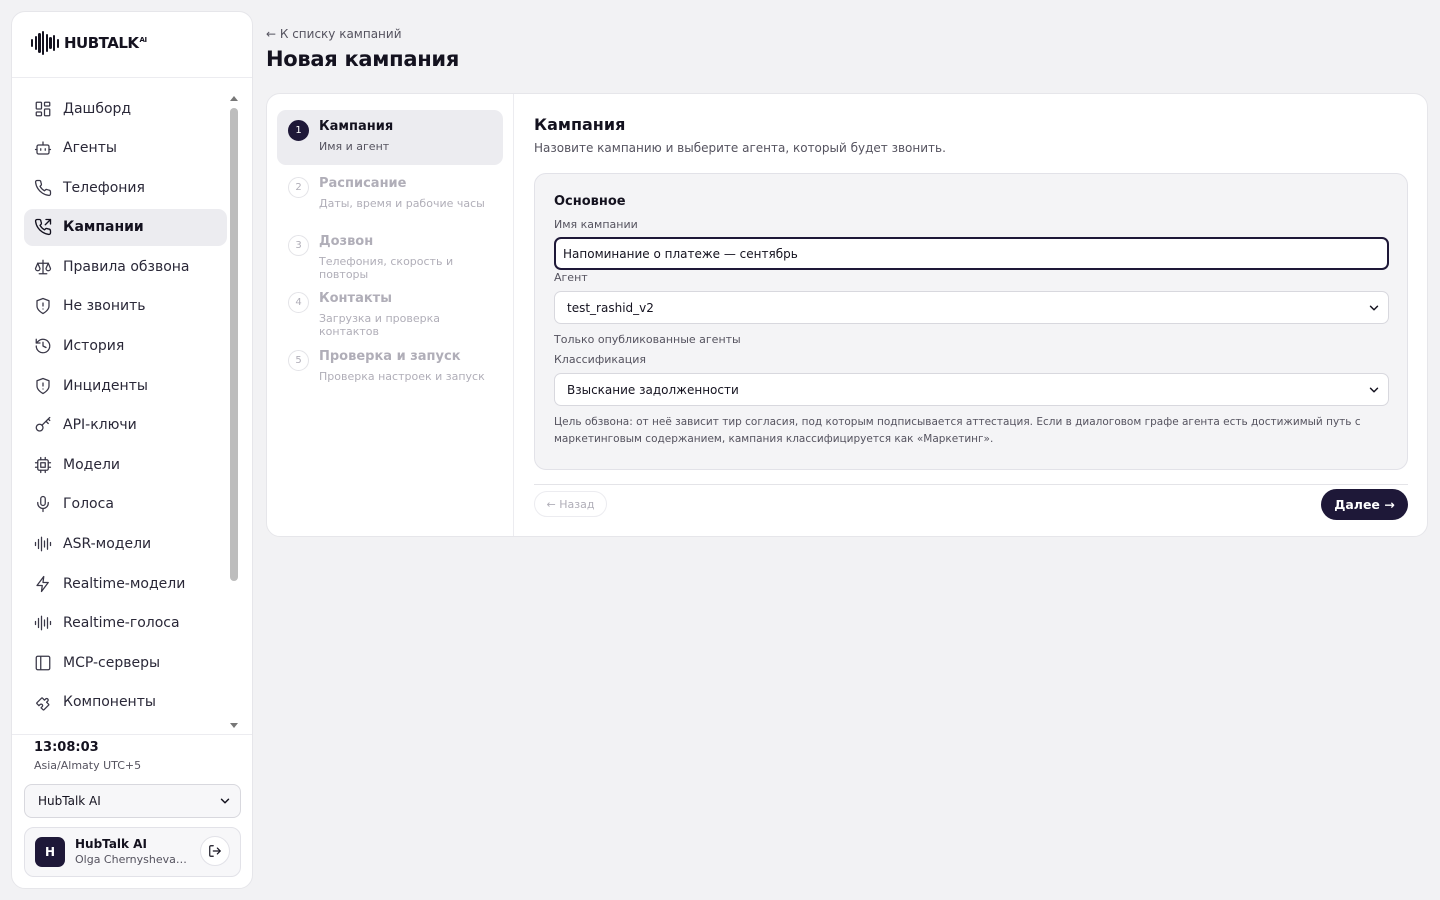 This screenshot has height=900, width=1440. Describe the element at coordinates (298, 187) in the screenshot. I see `step-number: 2` at that location.